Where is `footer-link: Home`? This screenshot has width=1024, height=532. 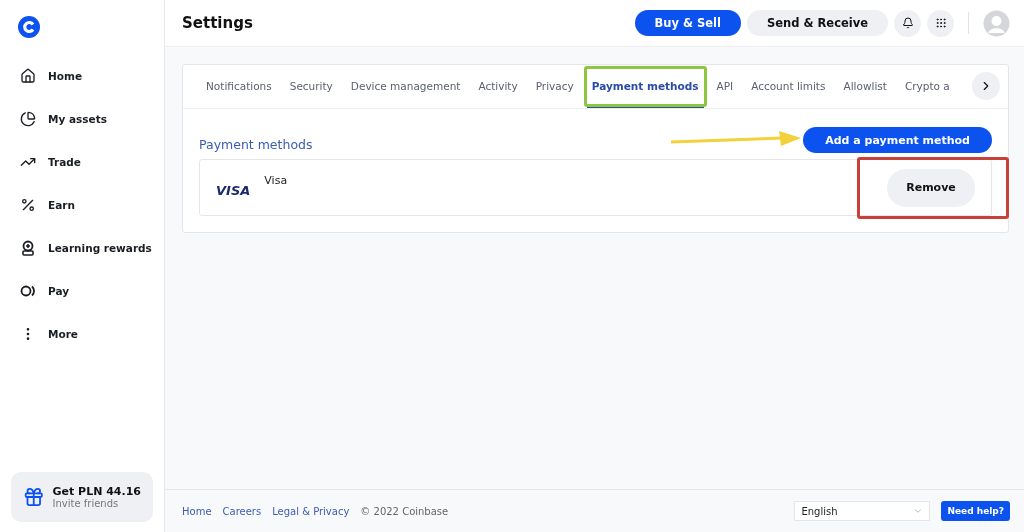
footer-link: Home is located at coordinates (197, 511).